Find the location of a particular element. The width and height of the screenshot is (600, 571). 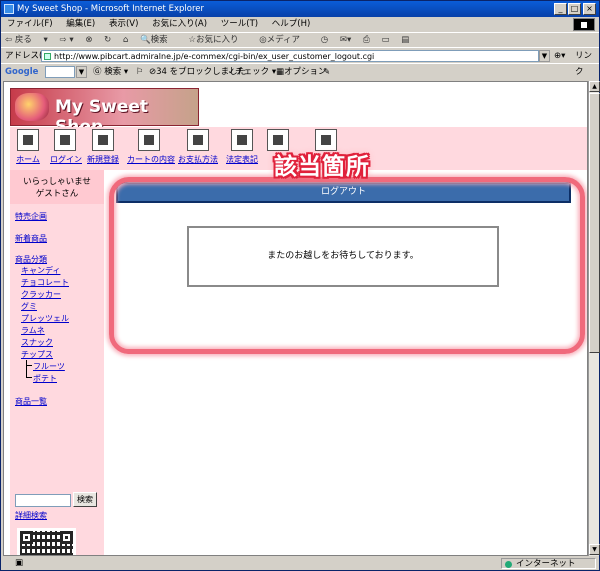

forward-button: ⇨ ▾ is located at coordinates (67, 40).